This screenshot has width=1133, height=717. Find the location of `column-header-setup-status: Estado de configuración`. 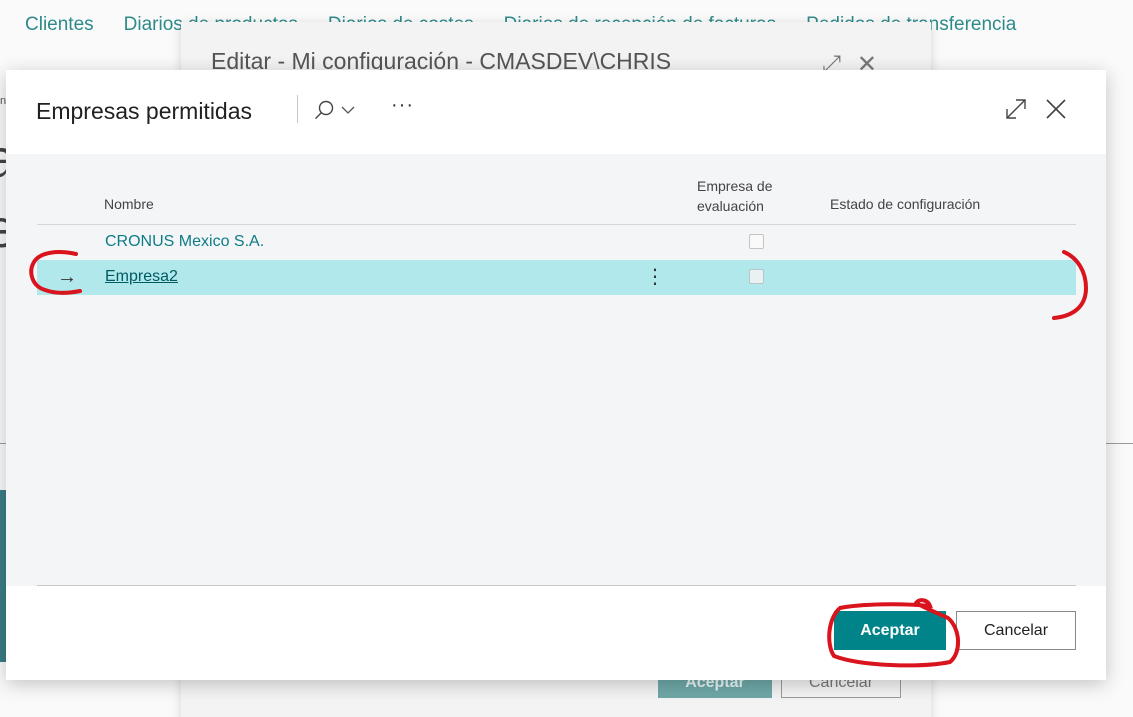

column-header-setup-status: Estado de configuración is located at coordinates (905, 204).